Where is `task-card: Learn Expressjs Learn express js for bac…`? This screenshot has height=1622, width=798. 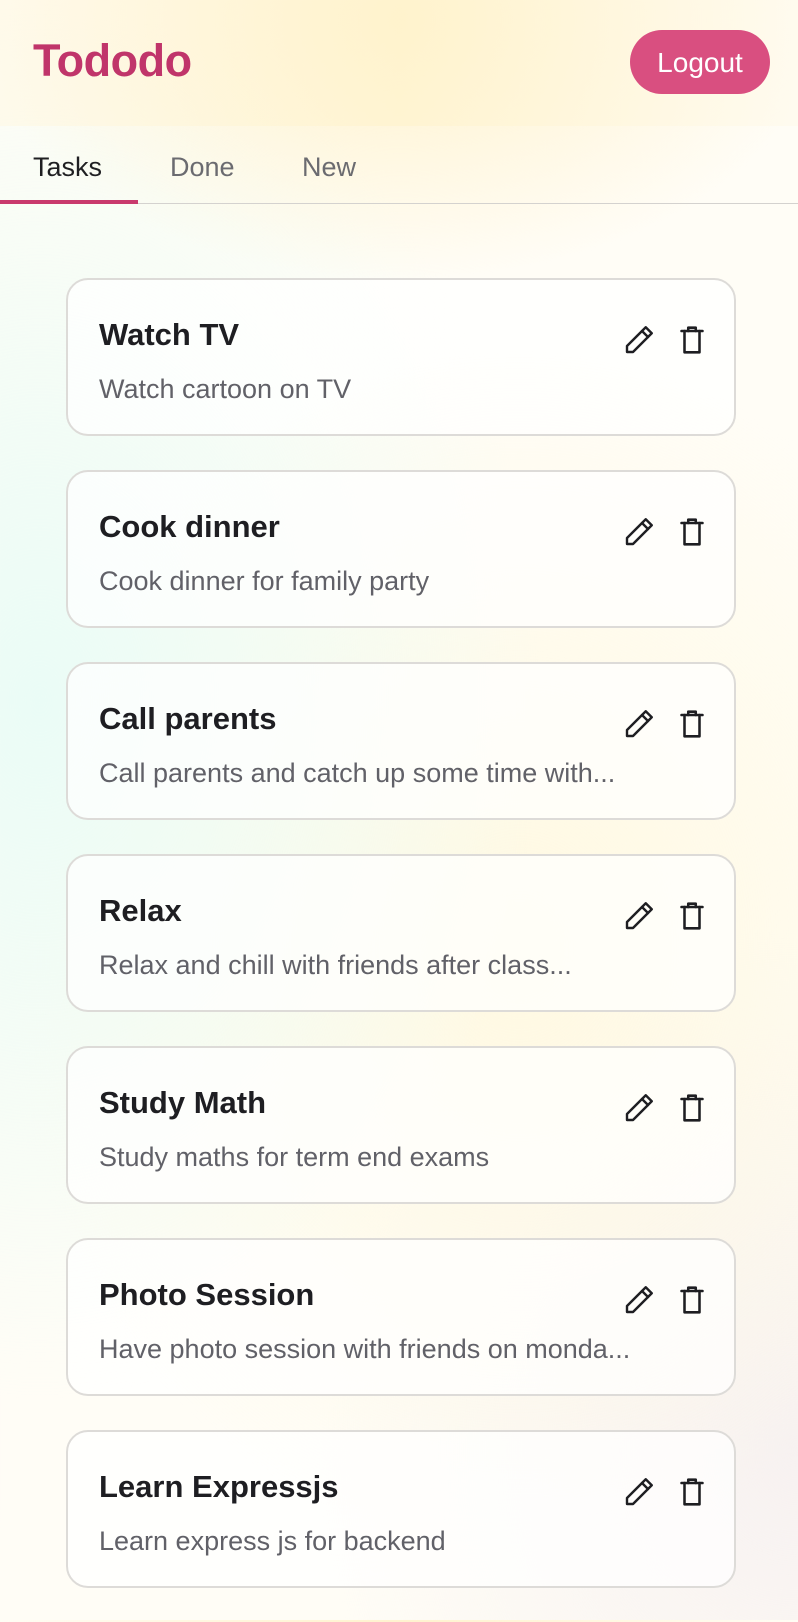 task-card: Learn Expressjs Learn express js for bac… is located at coordinates (401, 1509).